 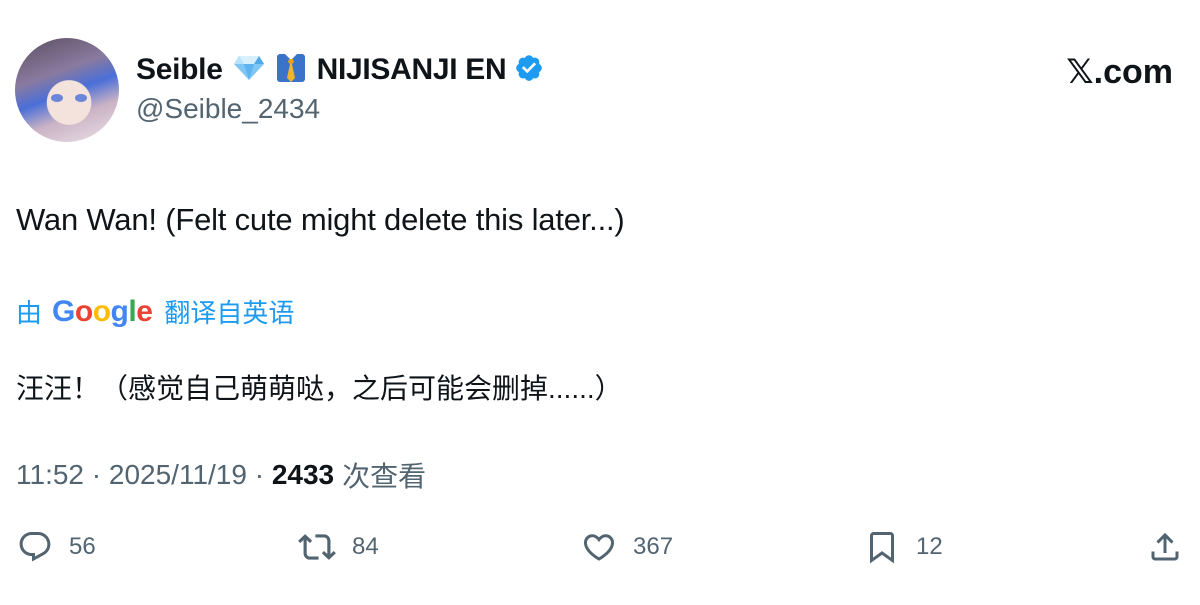 What do you see at coordinates (57, 98) in the screenshot?
I see `avatar-eye-left` at bounding box center [57, 98].